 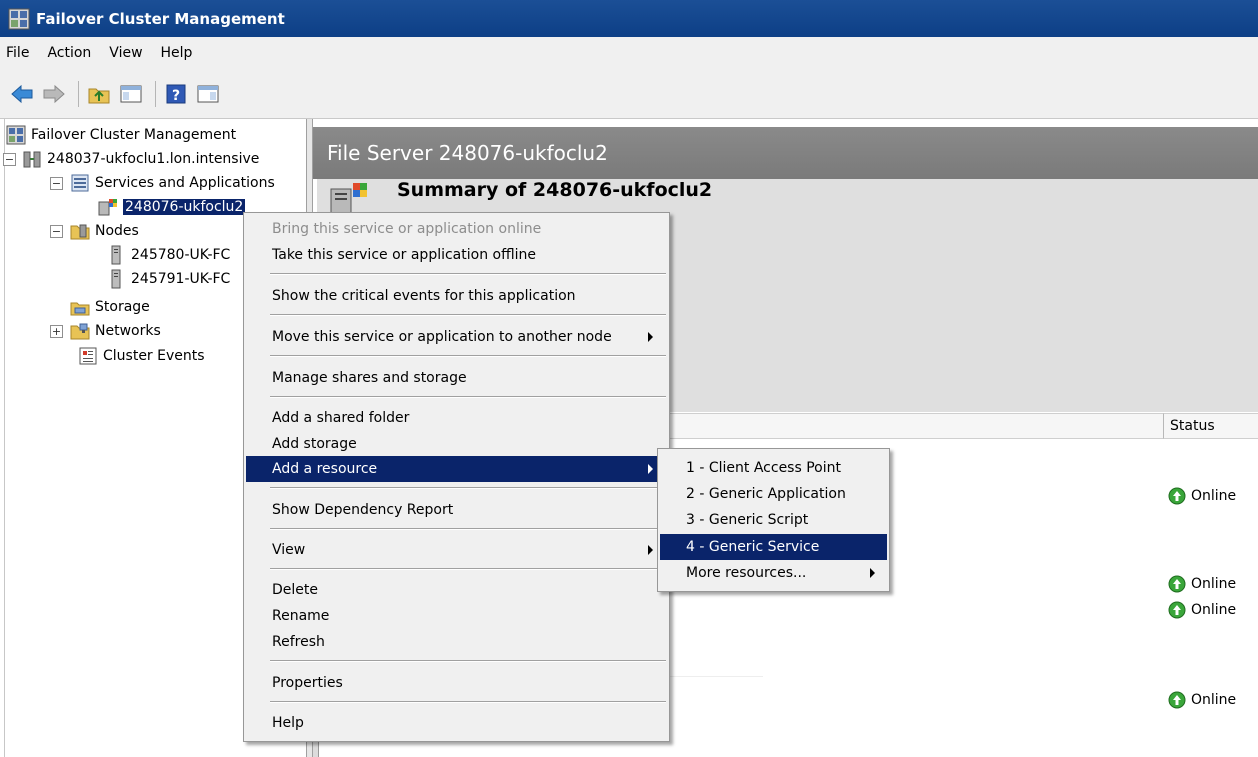 I want to click on cluster-management-icon, so click(x=16, y=135).